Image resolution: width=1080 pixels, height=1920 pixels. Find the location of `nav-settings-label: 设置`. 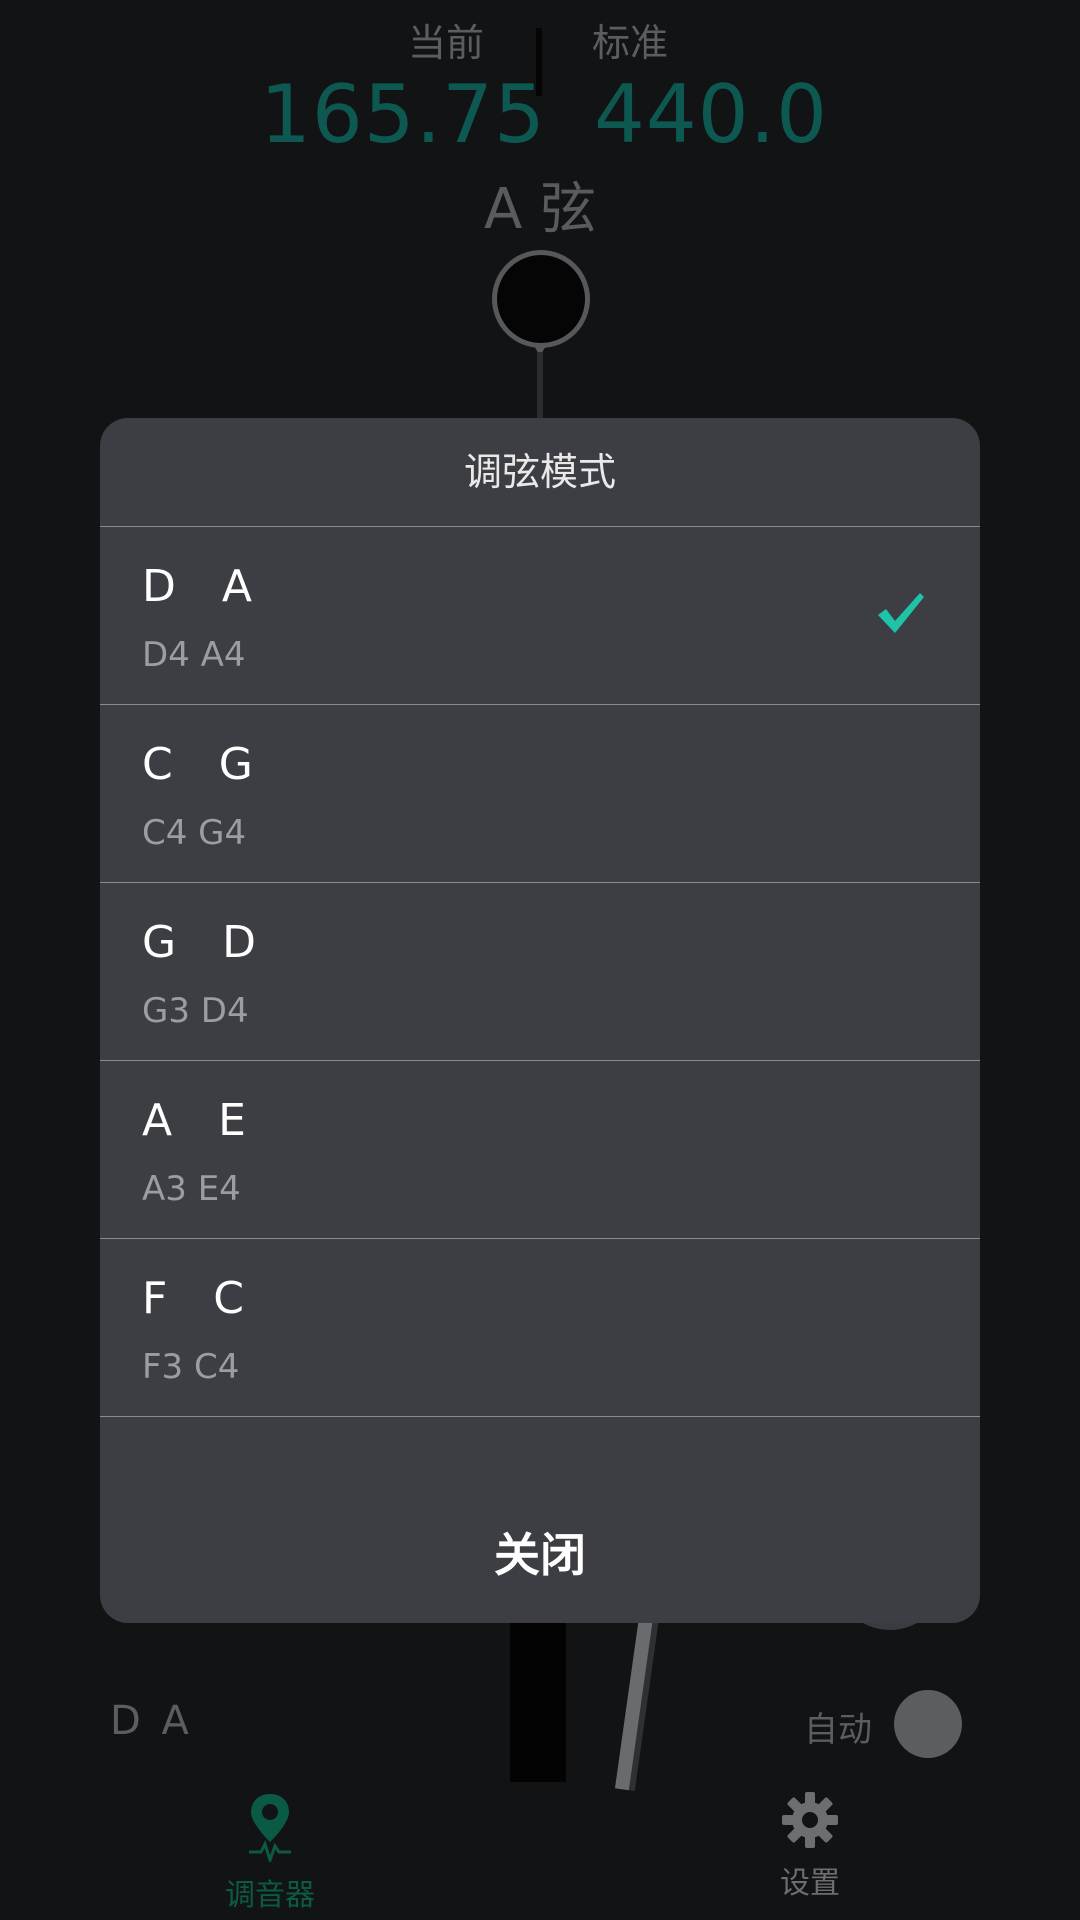

nav-settings-label: 设置 is located at coordinates (810, 1883).